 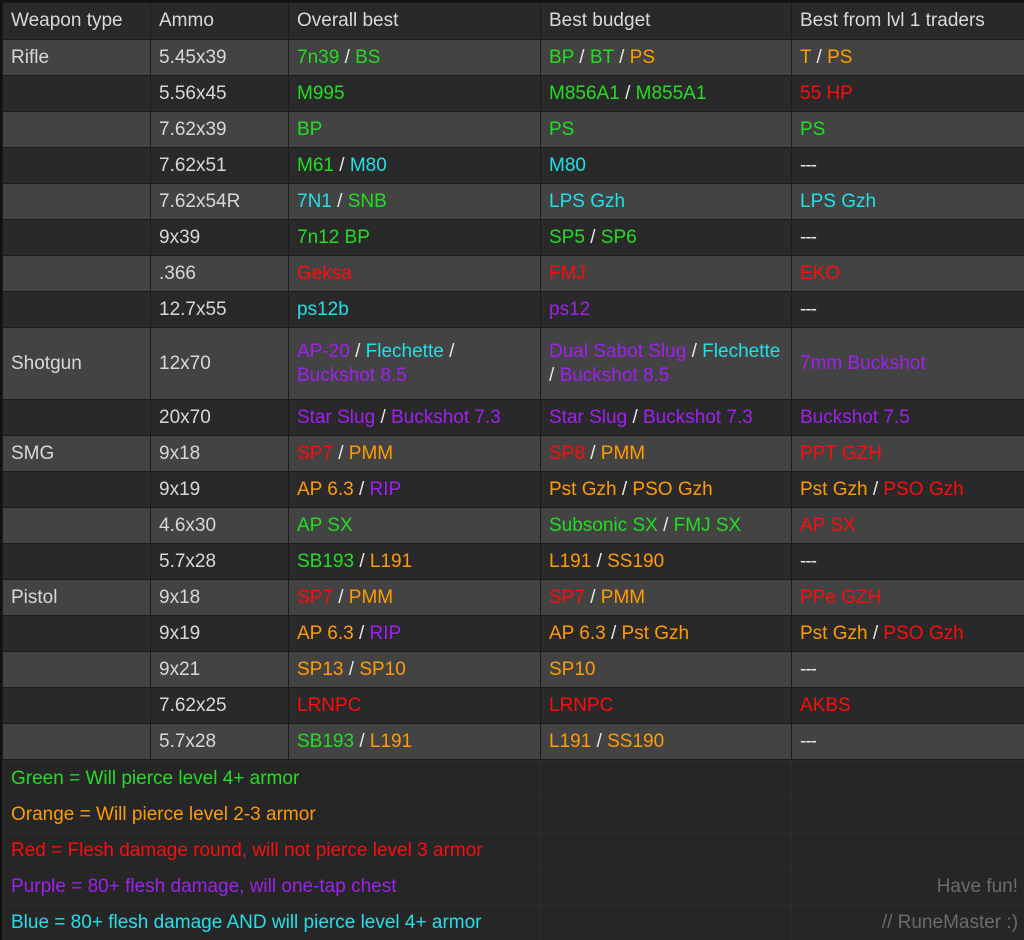 I want to click on cell-best-budget: LPS Gzh, so click(x=666, y=201).